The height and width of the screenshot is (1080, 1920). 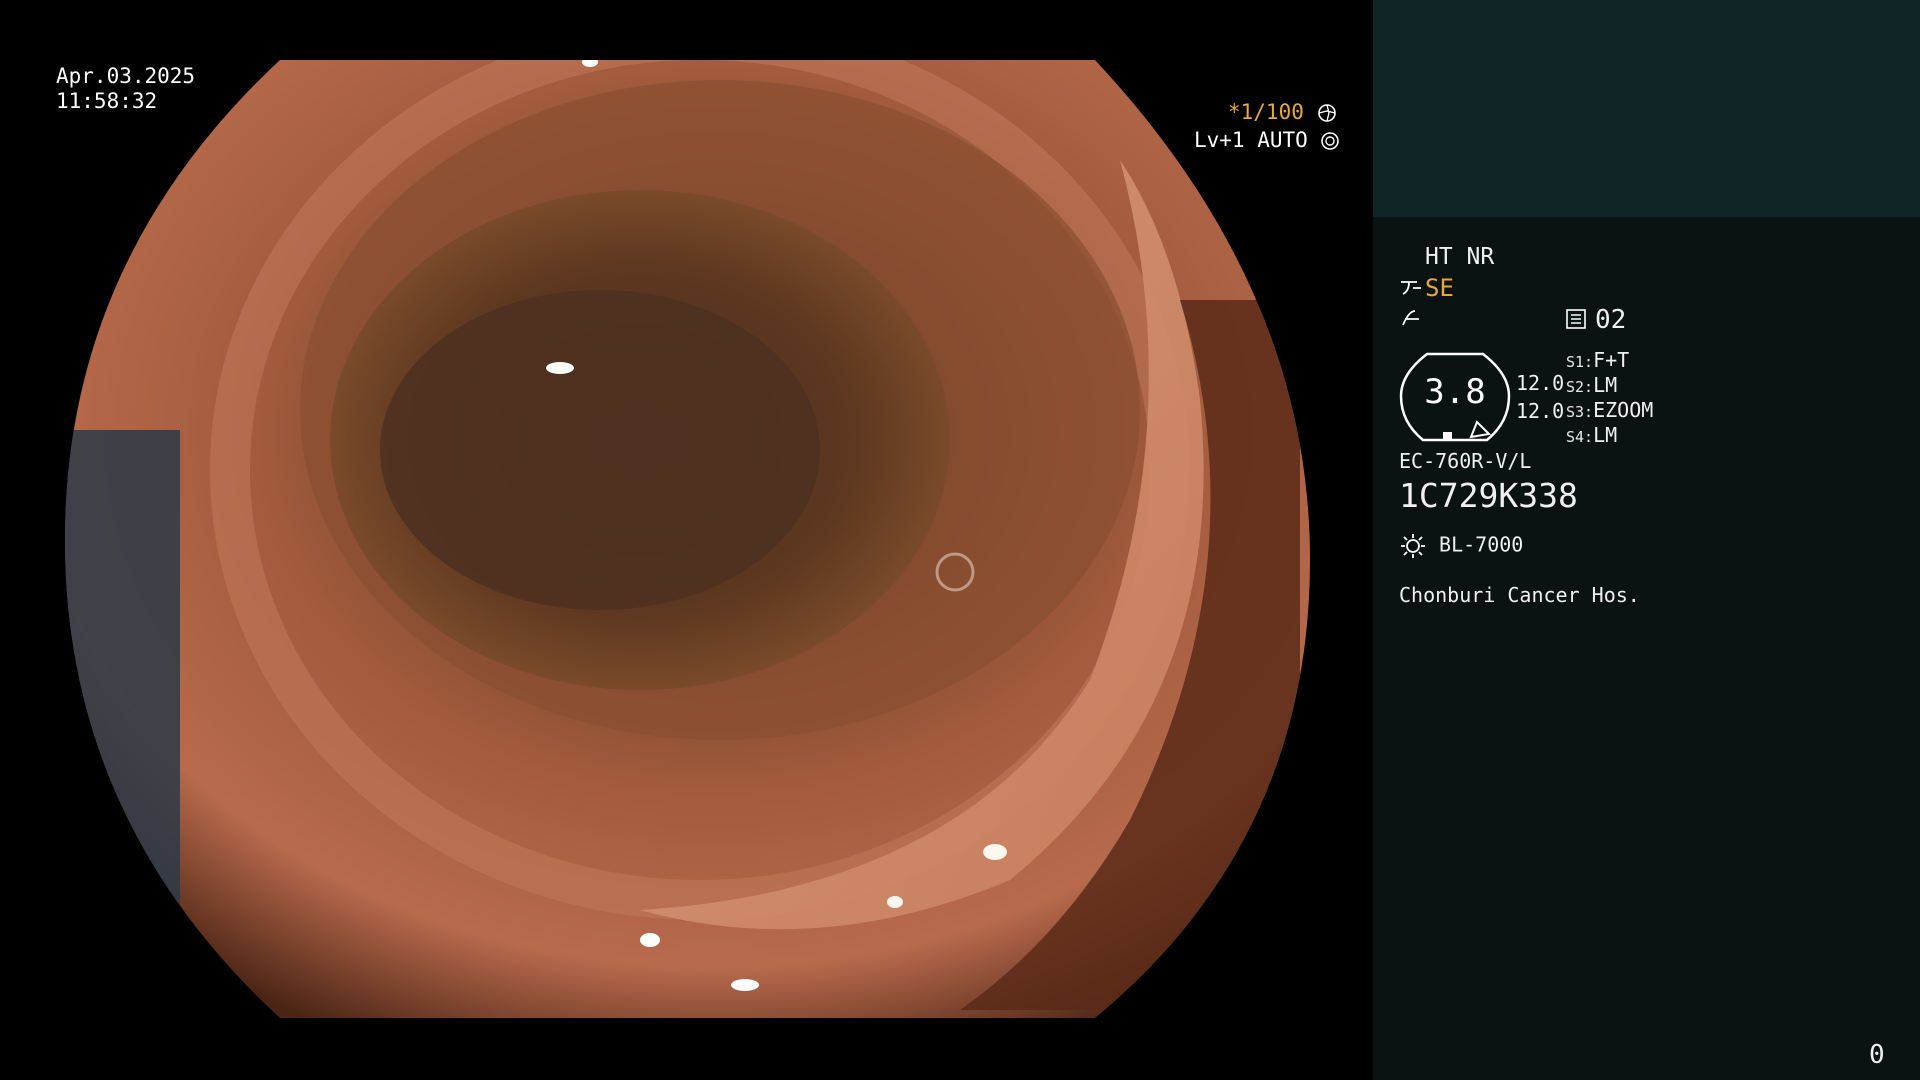 What do you see at coordinates (1540, 411) in the screenshot?
I see `zoom-max-bottom: 12.0` at bounding box center [1540, 411].